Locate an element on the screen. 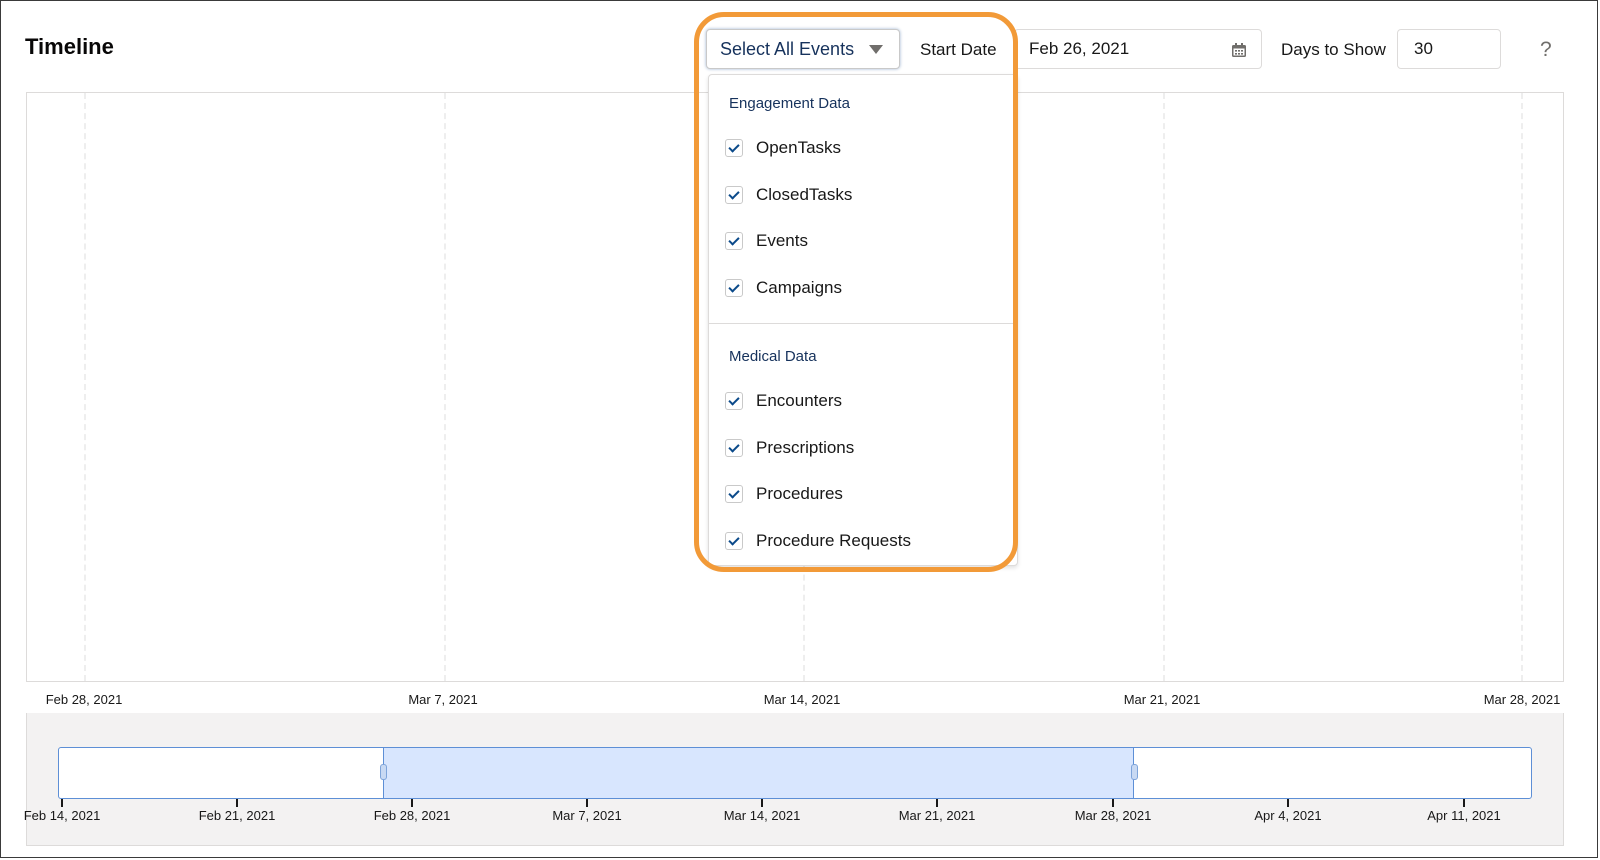  timeline-axis-label: Mar 21, 2021 is located at coordinates (1162, 699).